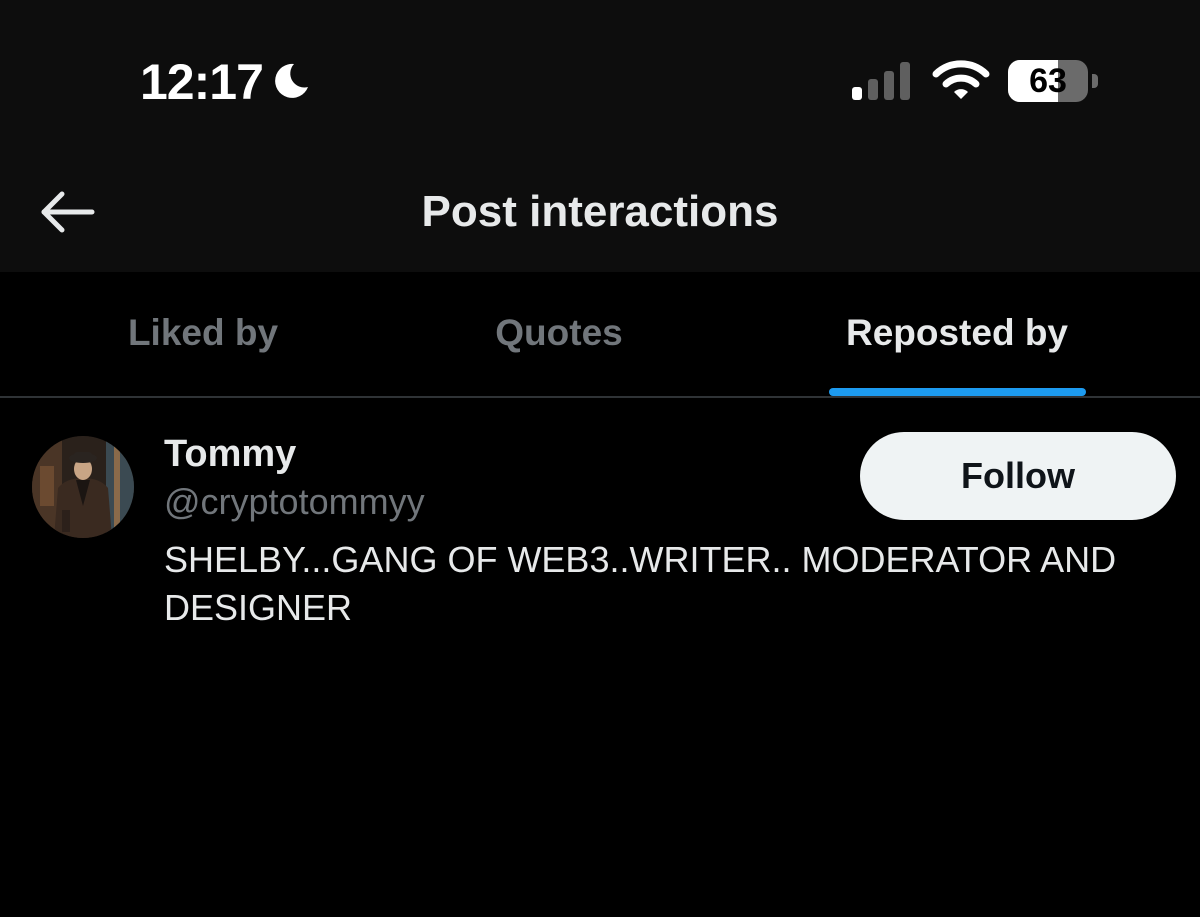 The height and width of the screenshot is (917, 1200). What do you see at coordinates (230, 454) in the screenshot?
I see `user-display-name: Tommy` at bounding box center [230, 454].